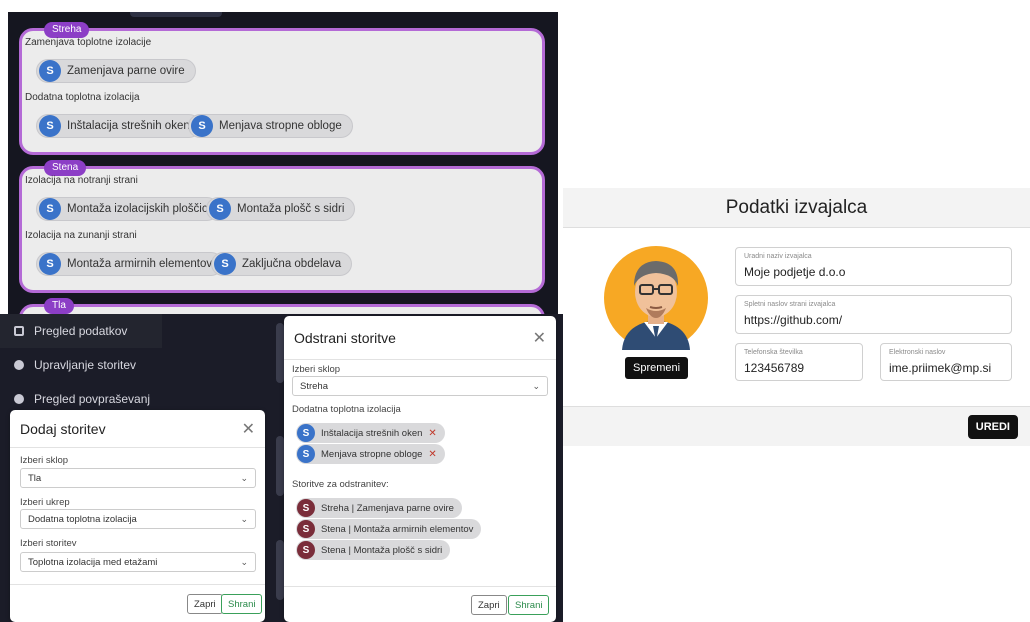 The image size is (1030, 622). I want to click on sklop-select: Streha ⌄, so click(420, 386).